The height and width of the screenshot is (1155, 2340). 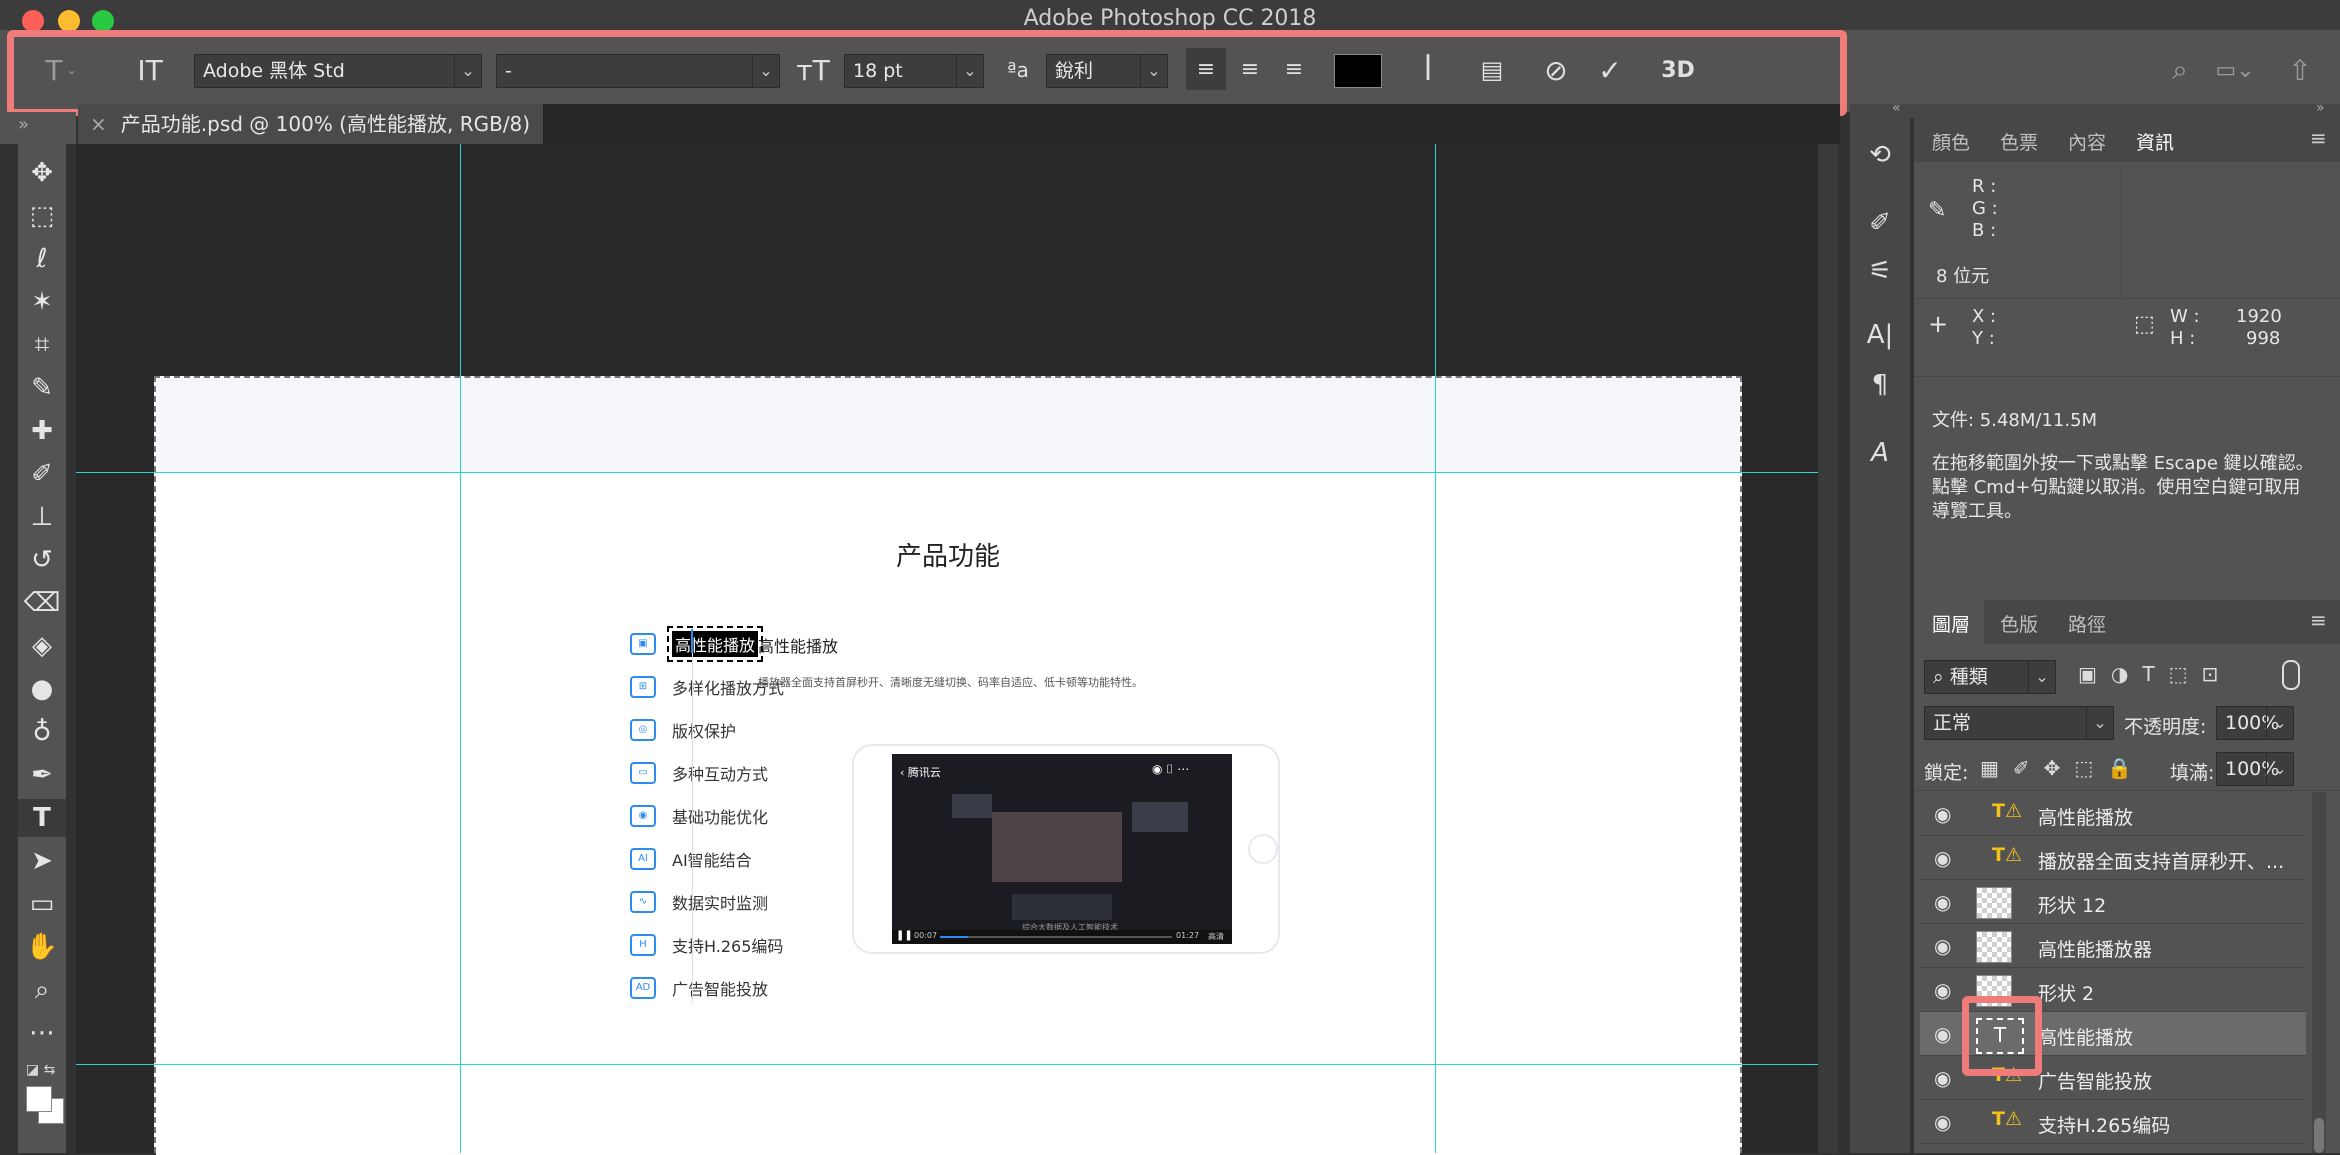 I want to click on pause-icon: ❚❚, so click(x=904, y=935).